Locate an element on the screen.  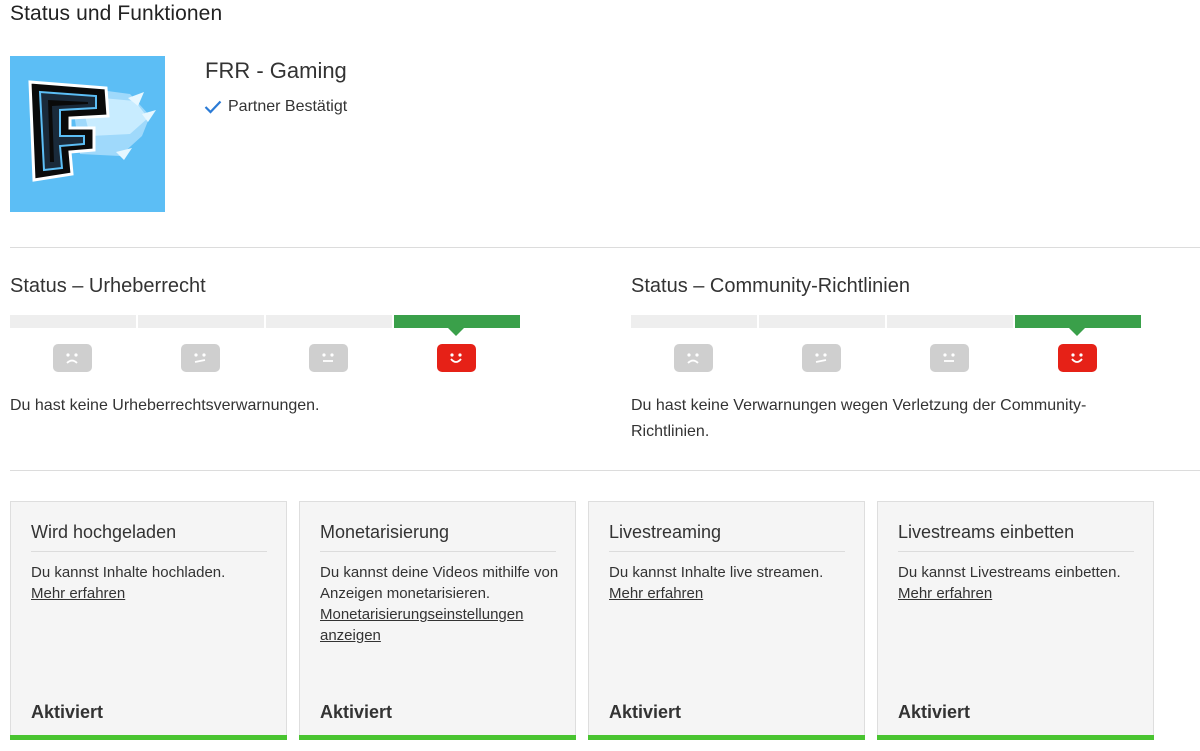
frr-gaming-logo-icon is located at coordinates (87, 134).